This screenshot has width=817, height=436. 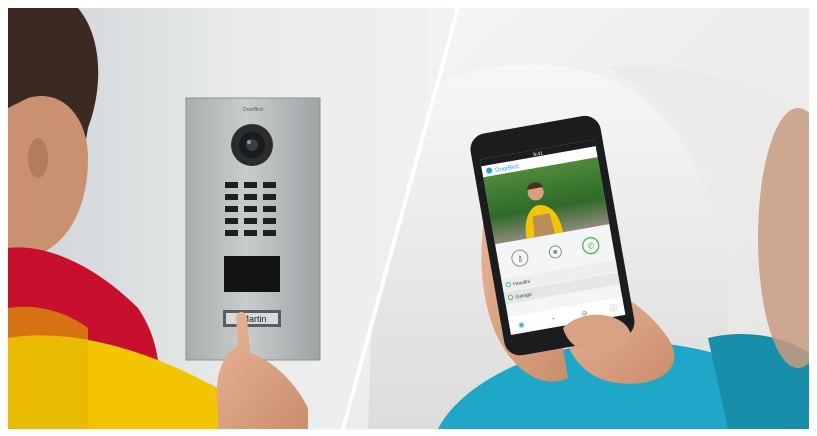 What do you see at coordinates (614, 308) in the screenshot?
I see `info-tab-icon: ⓘ` at bounding box center [614, 308].